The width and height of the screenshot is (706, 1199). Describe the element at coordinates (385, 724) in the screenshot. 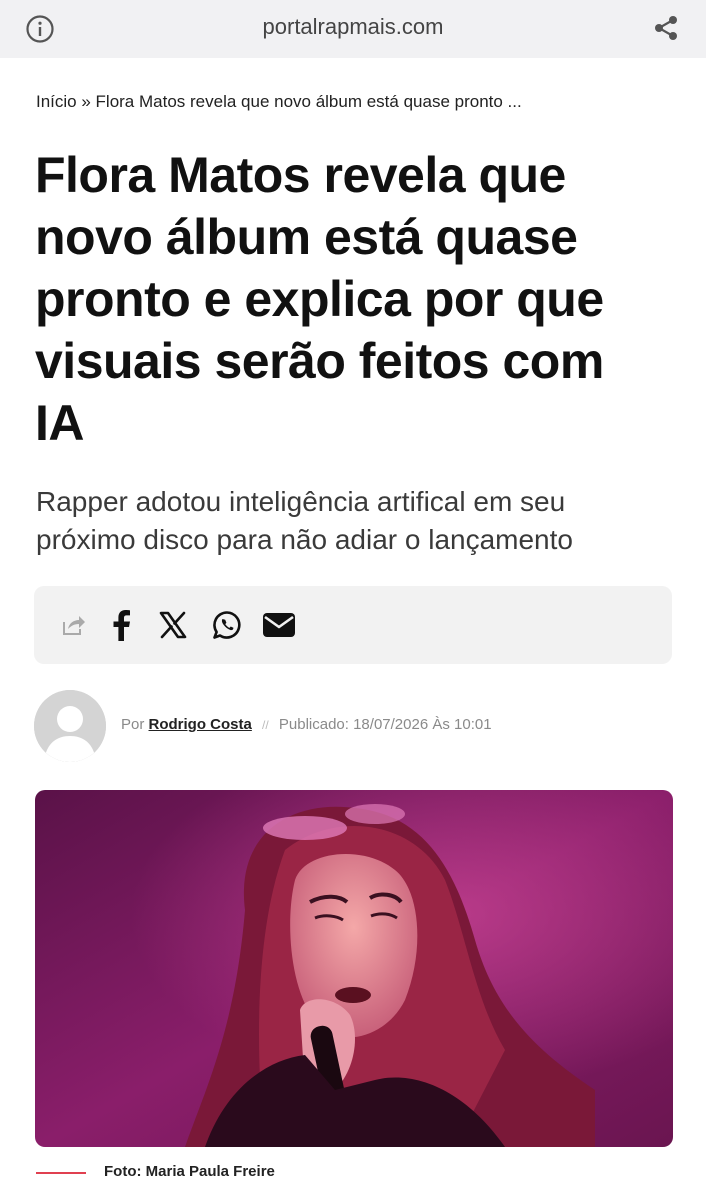

I see `published-date: Publicado: 18/07/2026 Às 10:01` at that location.